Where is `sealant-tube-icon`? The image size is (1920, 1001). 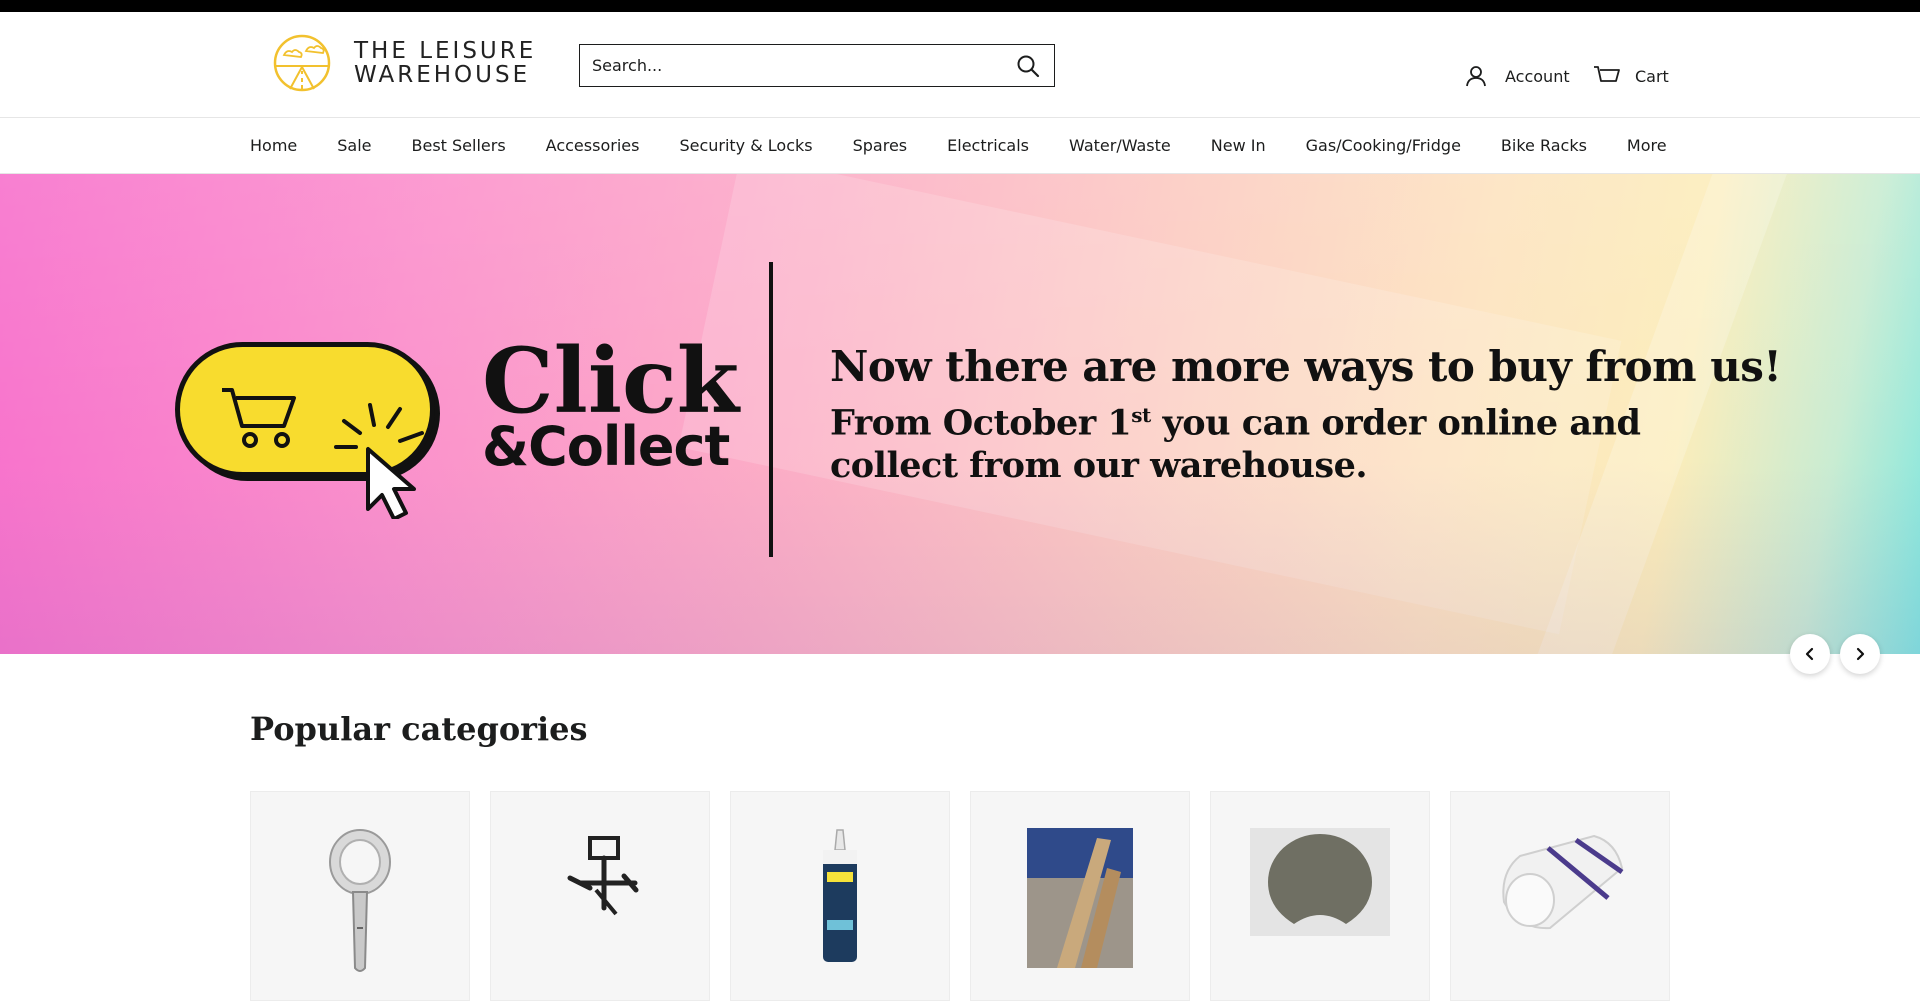
sealant-tube-icon is located at coordinates (840, 895).